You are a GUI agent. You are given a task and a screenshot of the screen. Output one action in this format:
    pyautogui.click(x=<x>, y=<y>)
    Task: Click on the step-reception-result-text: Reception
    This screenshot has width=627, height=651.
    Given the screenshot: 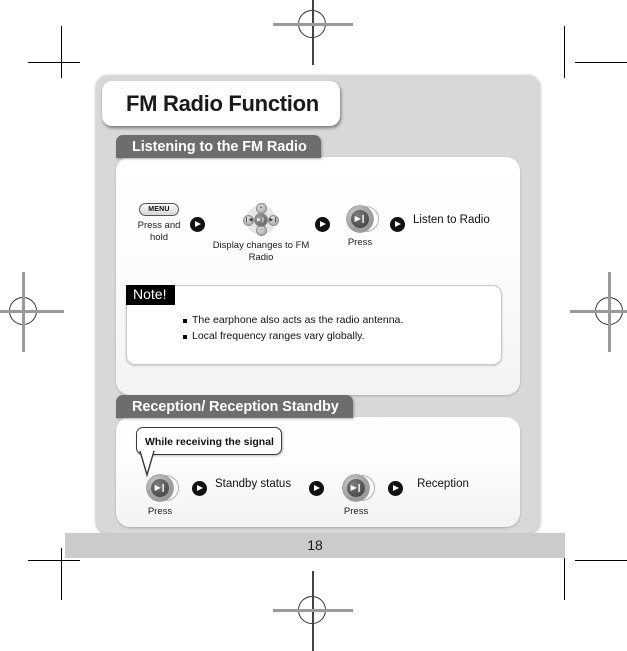 What is the action you would take?
    pyautogui.click(x=443, y=484)
    